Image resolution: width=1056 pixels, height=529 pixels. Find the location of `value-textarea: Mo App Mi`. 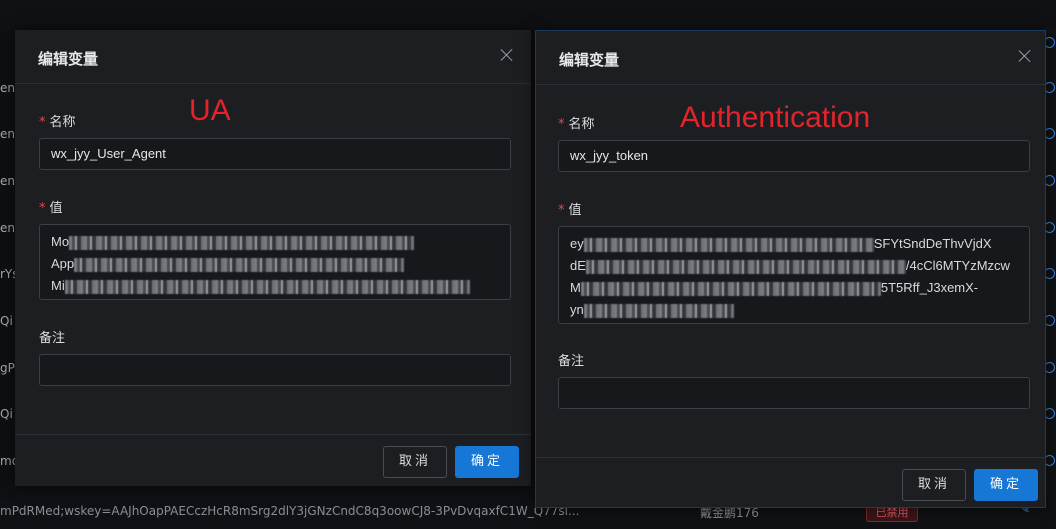

value-textarea: Mo App Mi is located at coordinates (275, 262).